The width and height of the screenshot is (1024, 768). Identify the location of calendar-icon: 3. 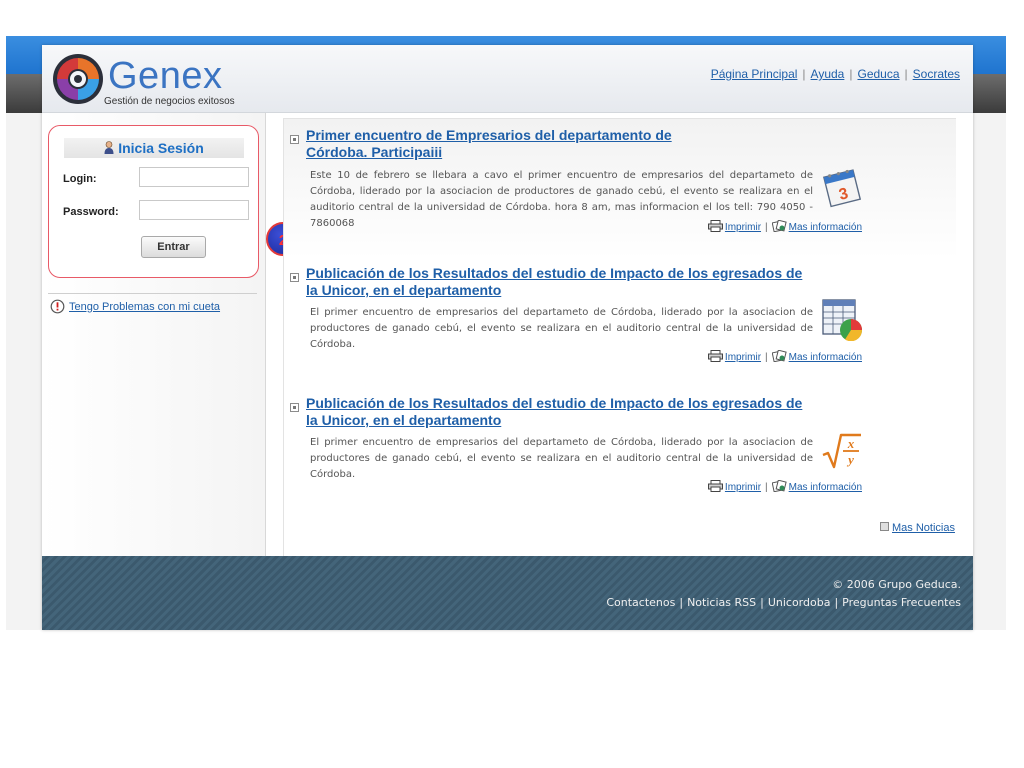
(842, 188).